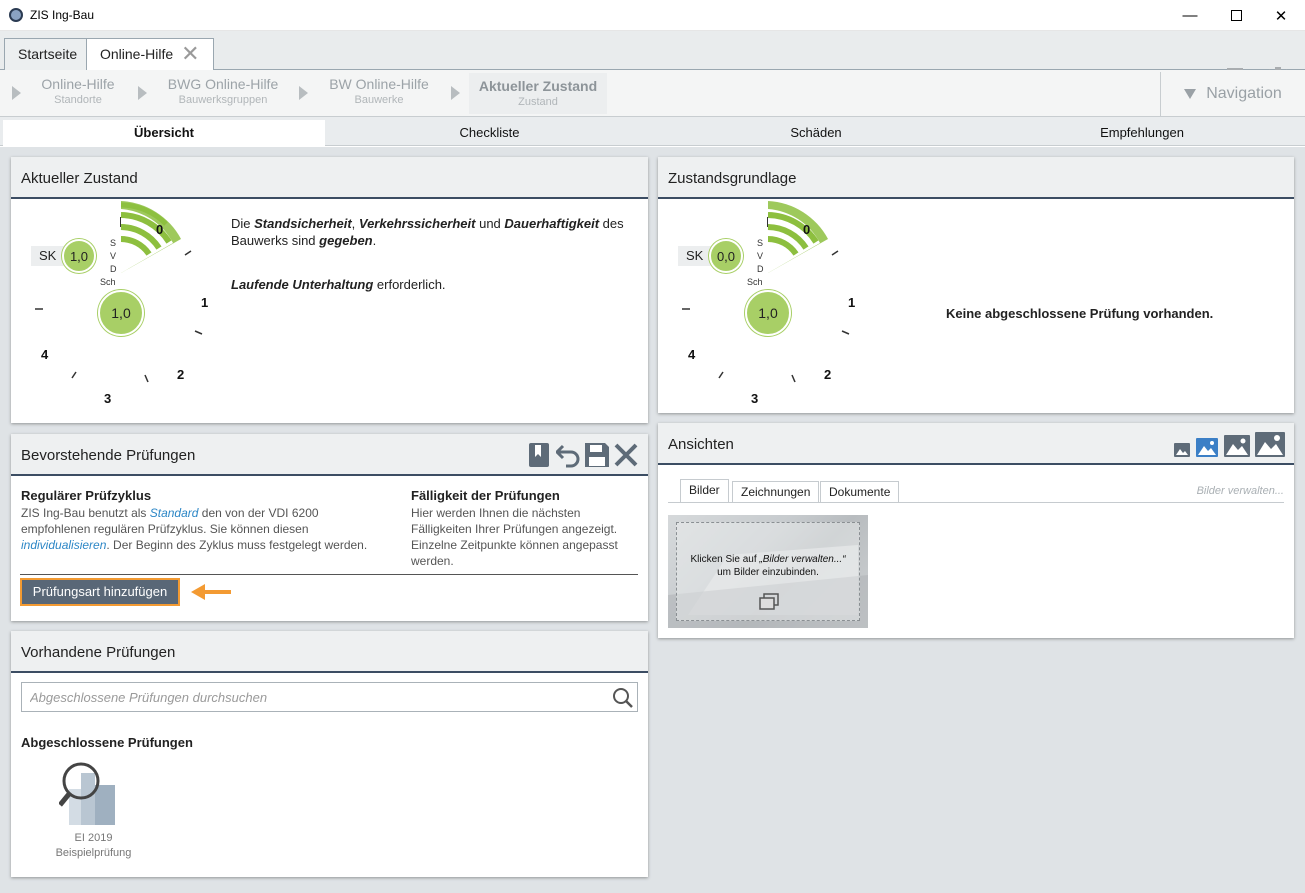  I want to click on navigation-label: Navigation, so click(1244, 93).